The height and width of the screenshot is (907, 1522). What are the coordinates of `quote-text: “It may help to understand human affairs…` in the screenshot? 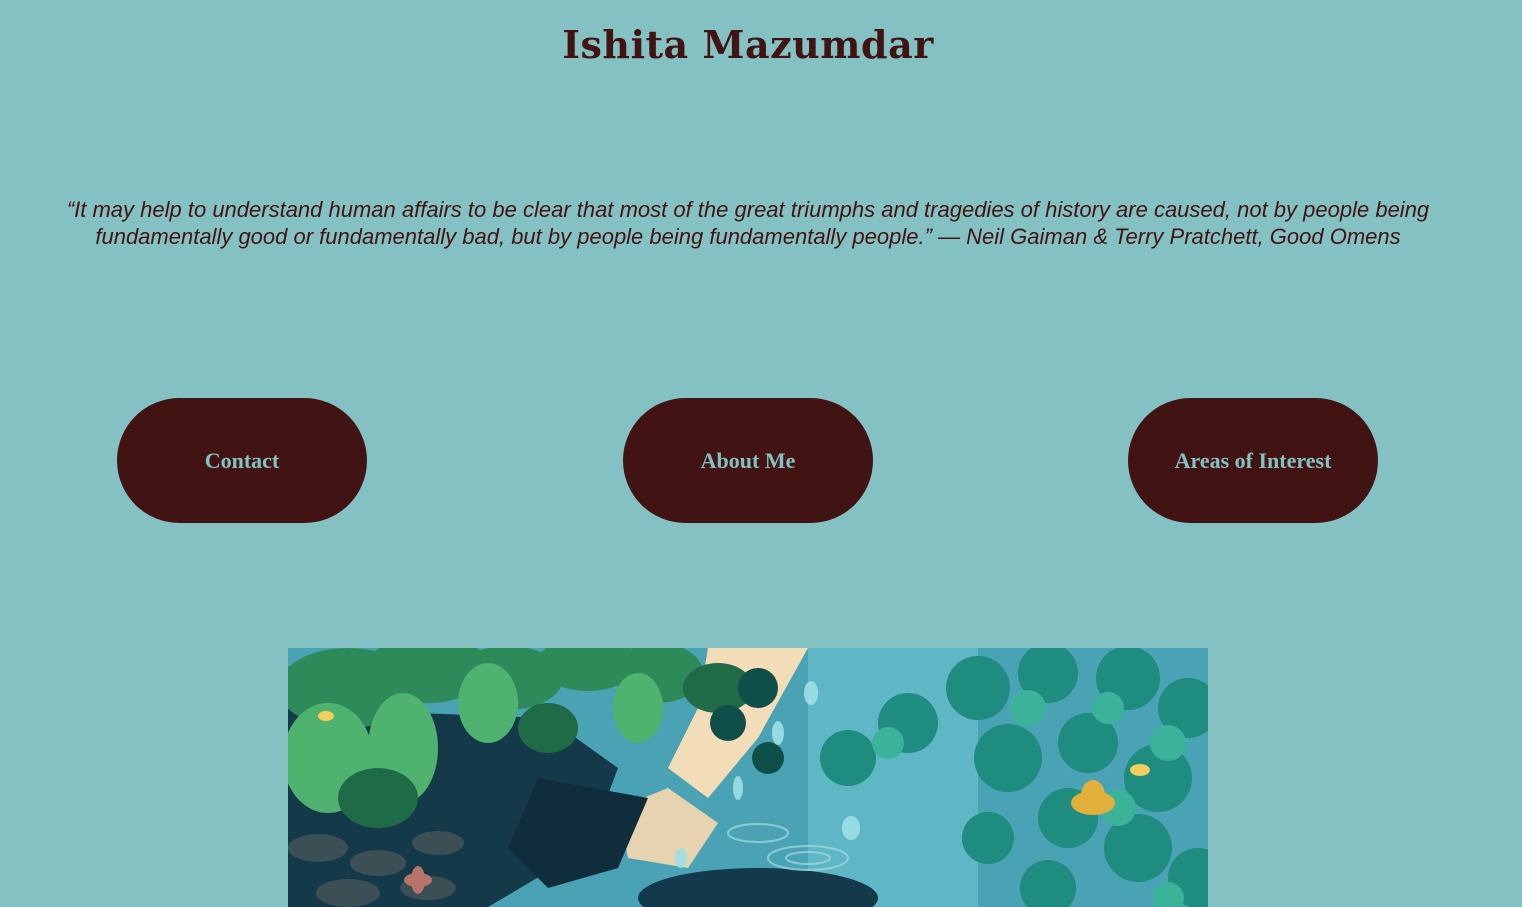 It's located at (748, 223).